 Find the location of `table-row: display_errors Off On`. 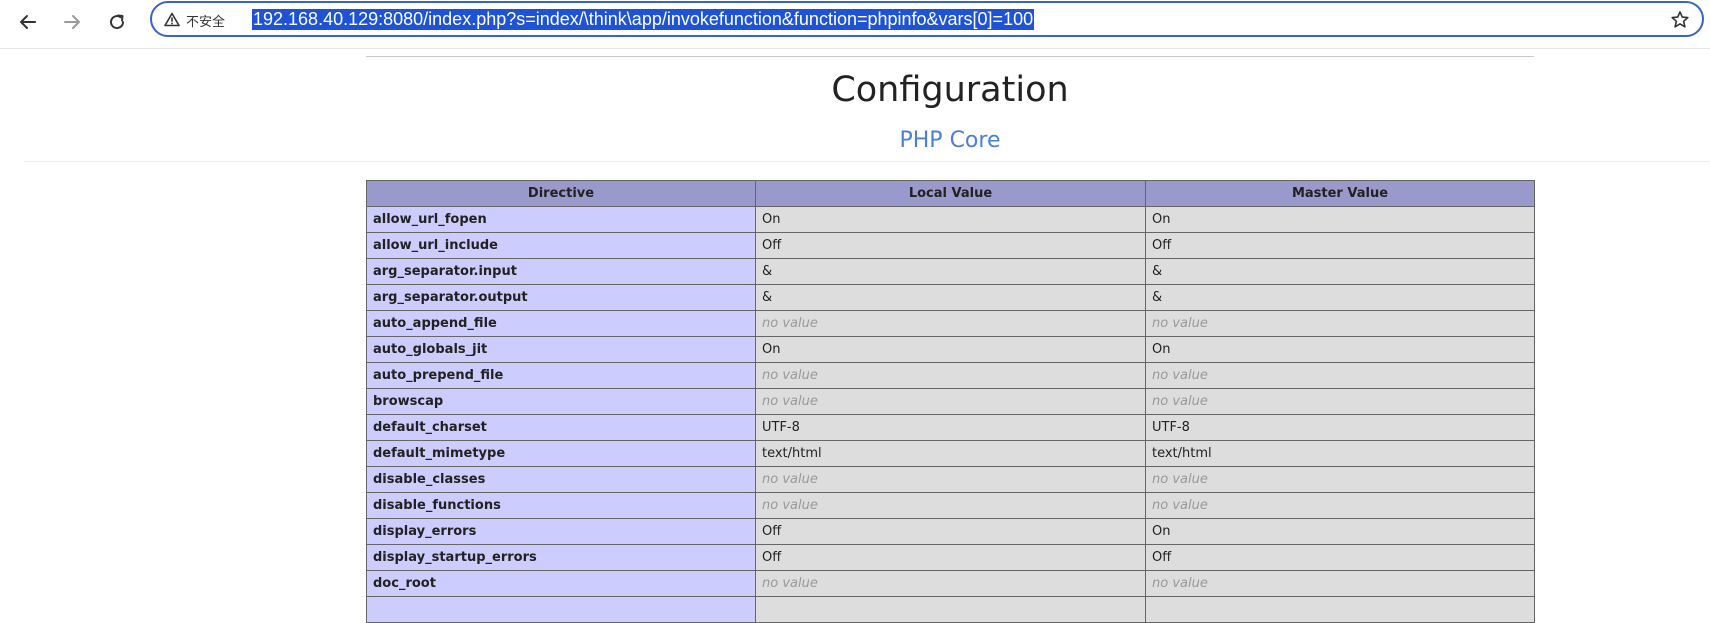

table-row: display_errors Off On is located at coordinates (950, 531).